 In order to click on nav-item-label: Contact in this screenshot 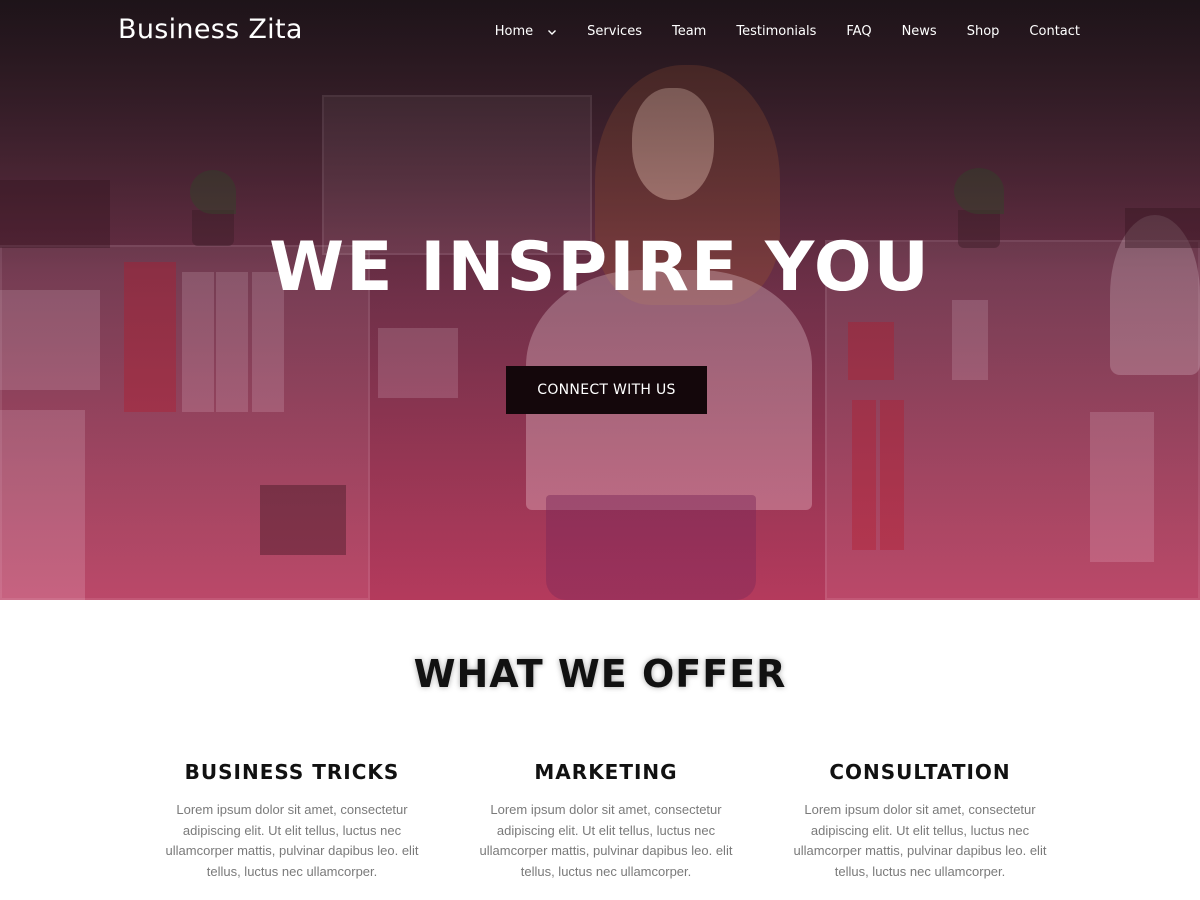, I will do `click(1054, 31)`.